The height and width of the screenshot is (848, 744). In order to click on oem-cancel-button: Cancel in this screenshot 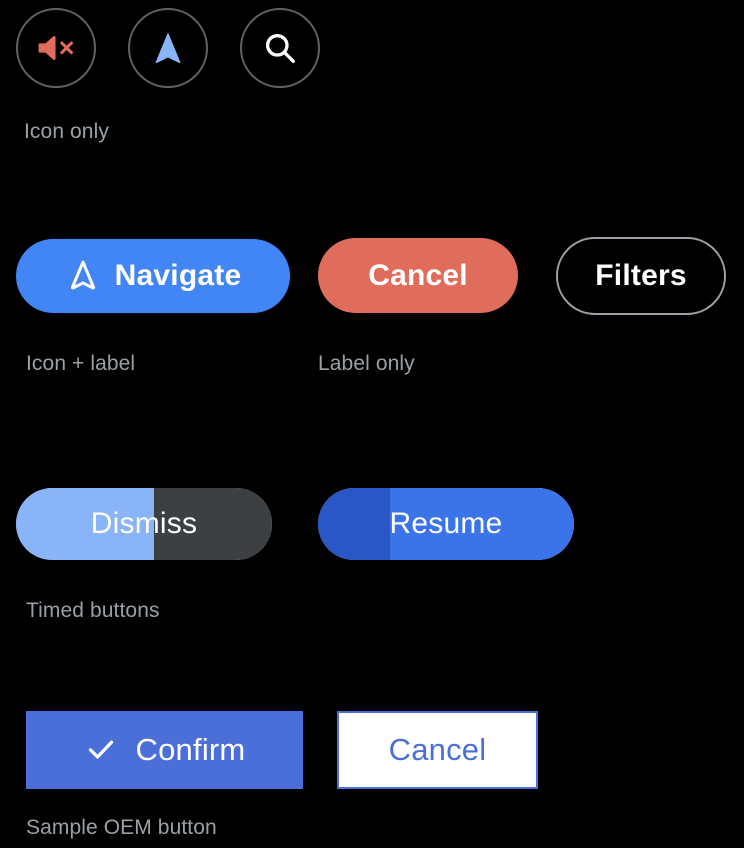, I will do `click(437, 750)`.